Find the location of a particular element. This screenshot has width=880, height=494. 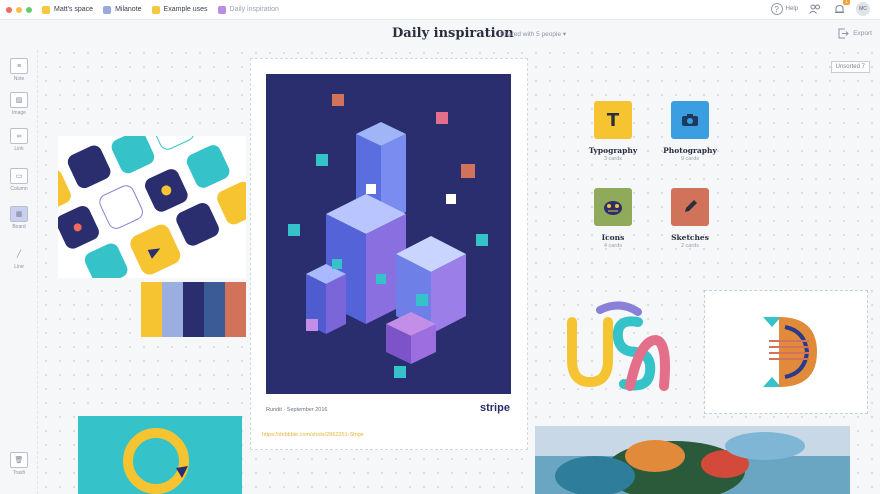

breadcrumb-item: Matt's space is located at coordinates (68, 9).